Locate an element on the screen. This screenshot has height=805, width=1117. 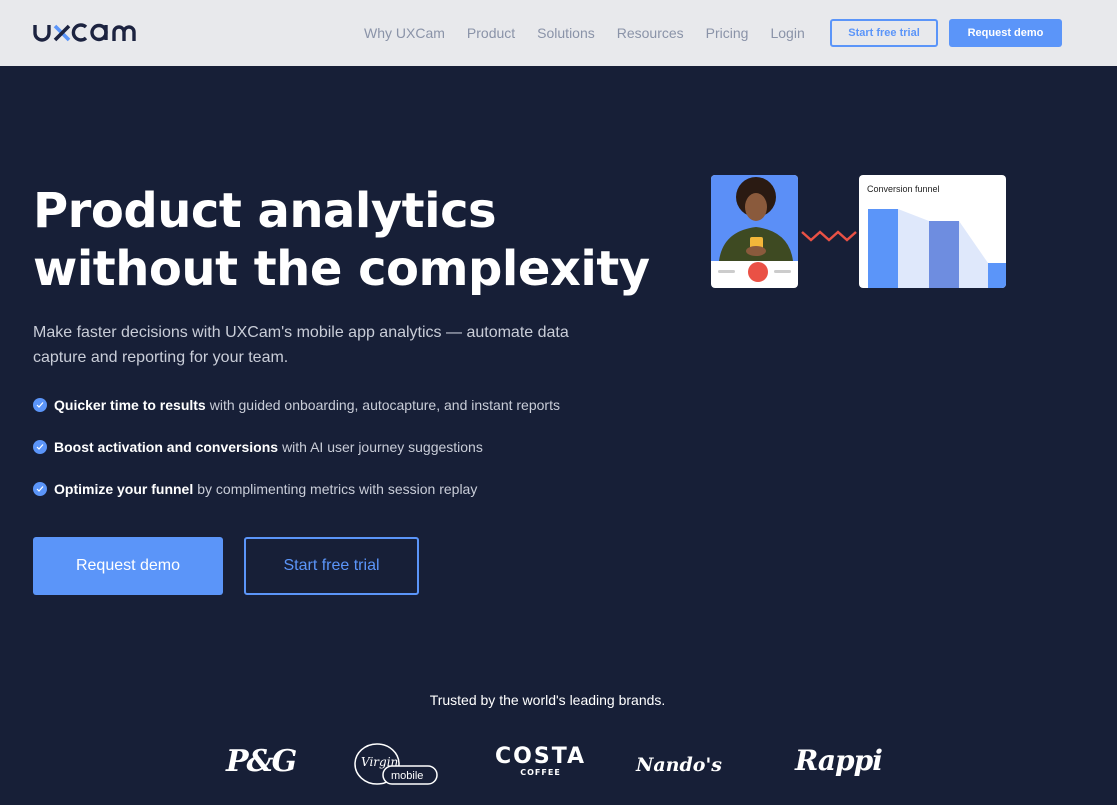
brand-logo-pg: P&G is located at coordinates (261, 761).